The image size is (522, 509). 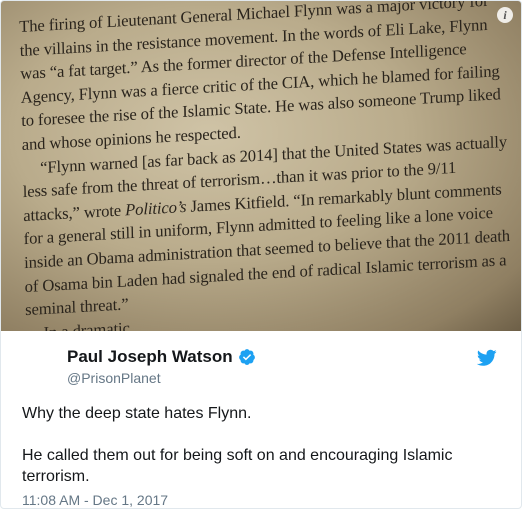 What do you see at coordinates (150, 357) in the screenshot?
I see `author-display-name: Paul Joseph Watson` at bounding box center [150, 357].